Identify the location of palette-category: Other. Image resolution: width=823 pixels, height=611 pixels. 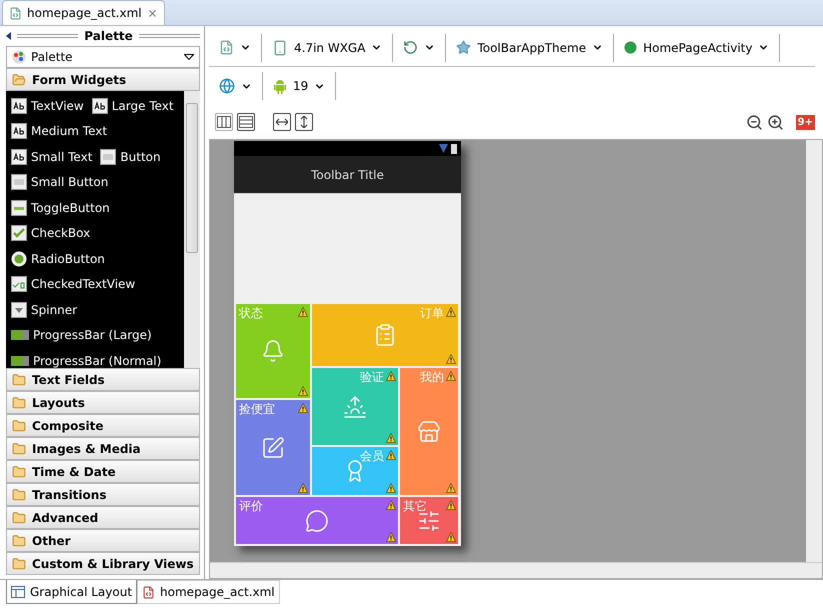
(103, 540).